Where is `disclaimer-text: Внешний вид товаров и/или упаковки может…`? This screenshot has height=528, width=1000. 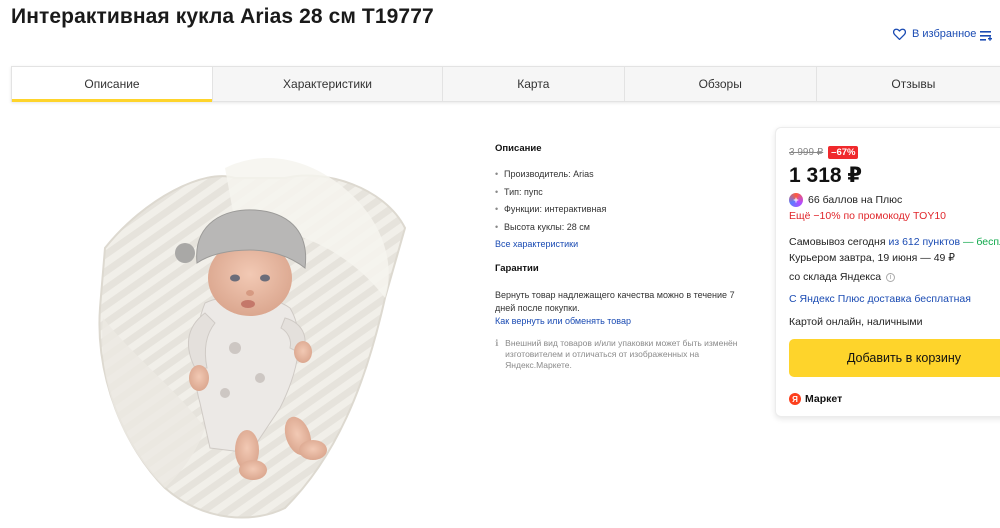
disclaimer-text: Внешний вид товаров и/или упаковки может… is located at coordinates (621, 354).